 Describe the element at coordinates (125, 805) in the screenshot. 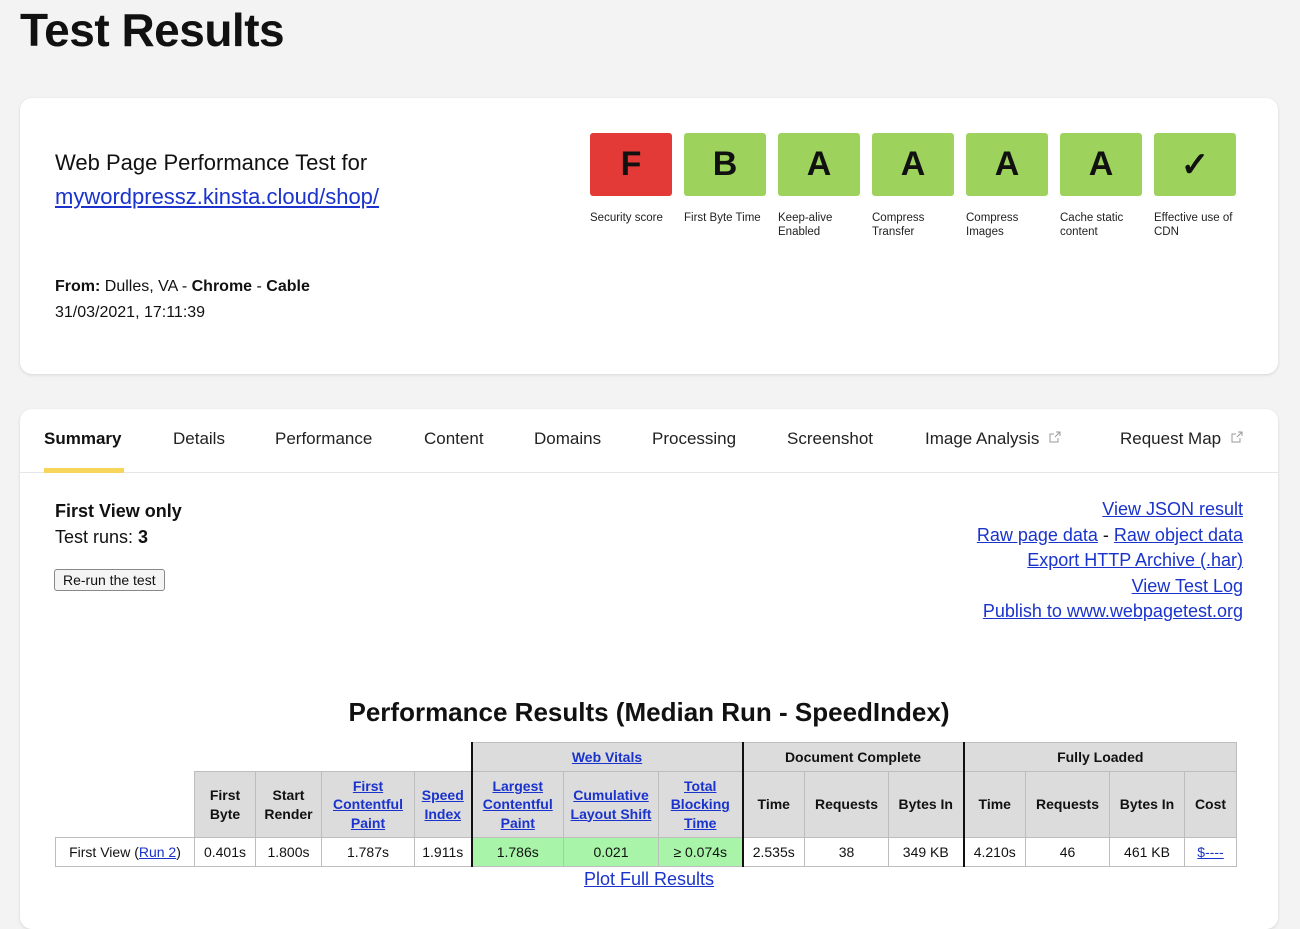

I see `blank-cell` at that location.